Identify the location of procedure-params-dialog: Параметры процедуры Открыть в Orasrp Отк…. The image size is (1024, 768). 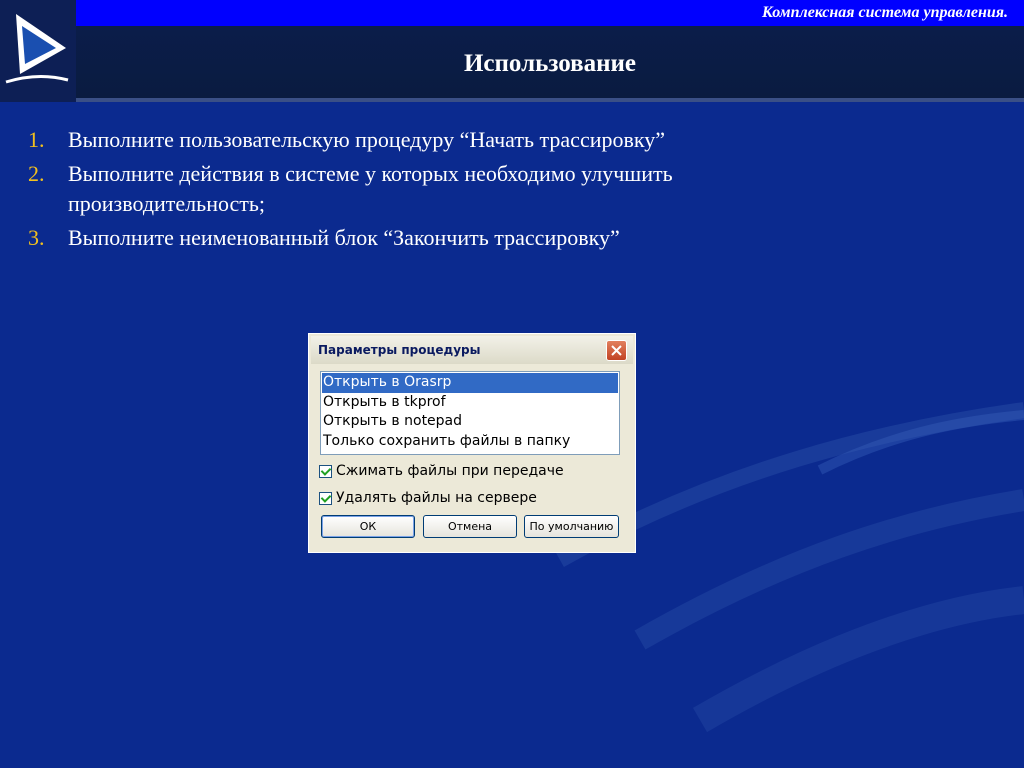
(472, 443).